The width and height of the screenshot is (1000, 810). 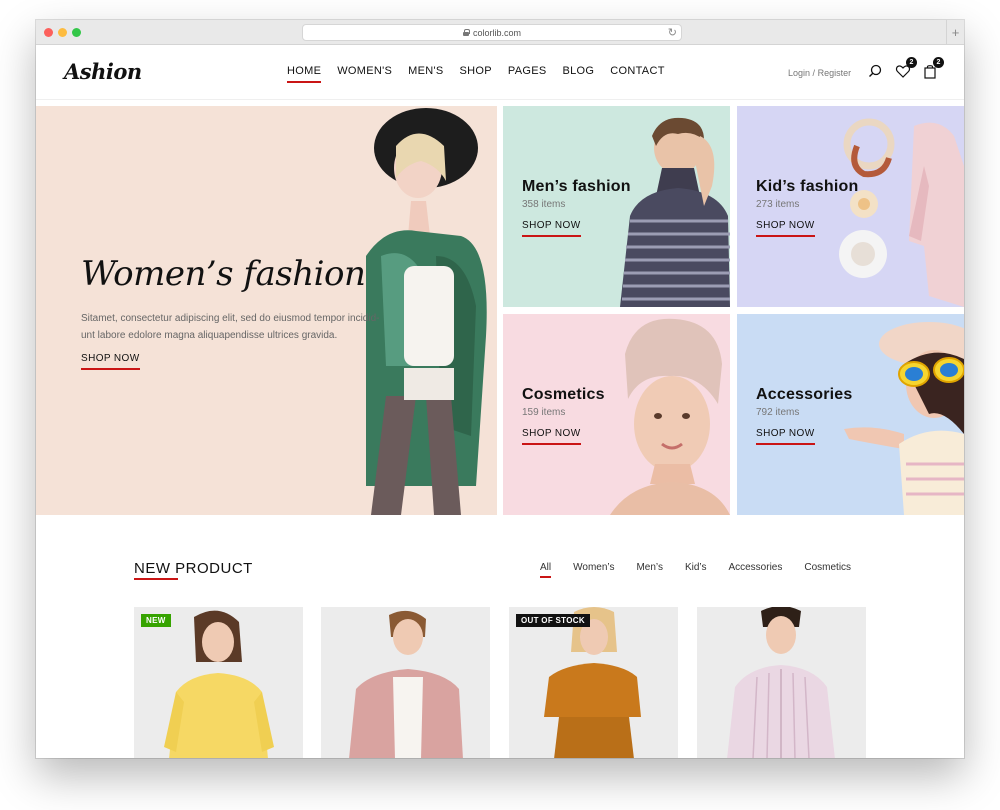 I want to click on product-card: OUT OF STOCK, so click(x=593, y=682).